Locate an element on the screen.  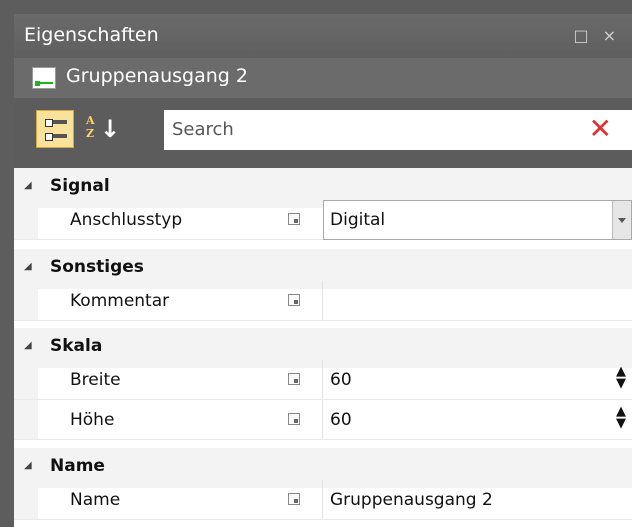
property-row-name: Name Gruppenausgang 2 is located at coordinates (323, 500).